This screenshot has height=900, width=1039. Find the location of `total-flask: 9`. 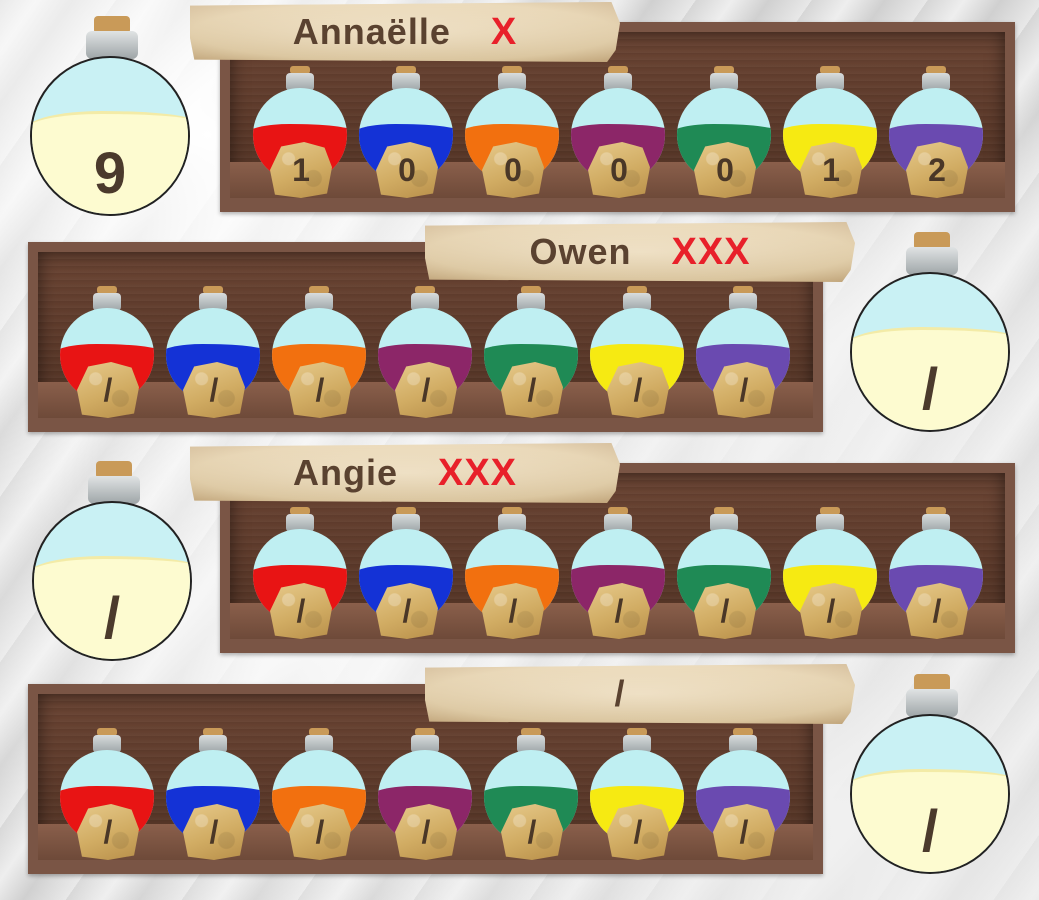

total-flask: 9 is located at coordinates (112, 118).